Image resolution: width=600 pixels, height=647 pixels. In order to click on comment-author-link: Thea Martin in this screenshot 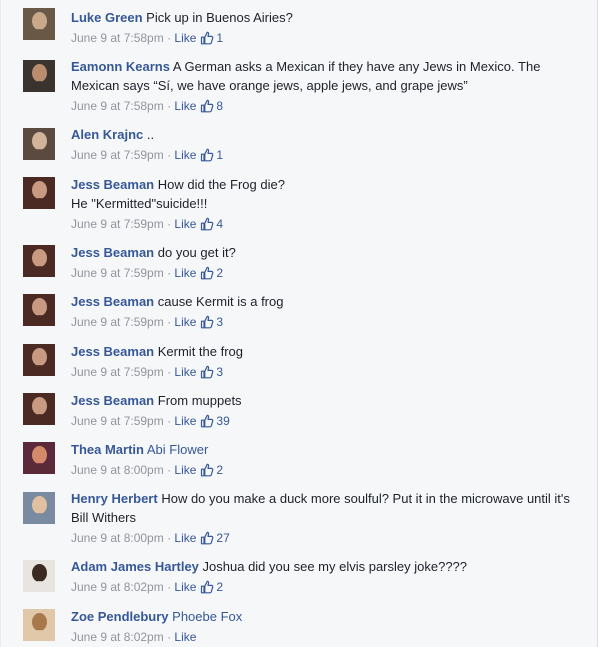, I will do `click(107, 449)`.